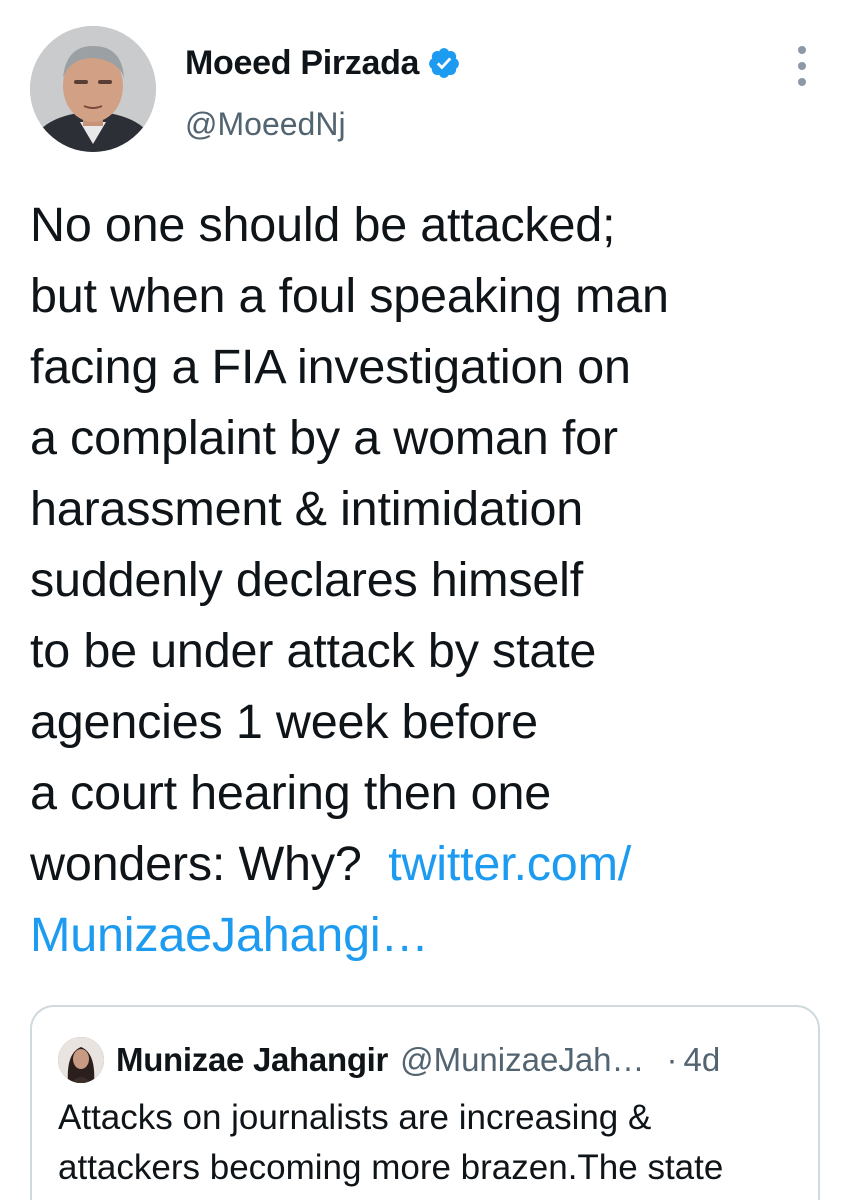 This screenshot has height=1200, width=849. I want to click on more-options-icon, so click(802, 66).